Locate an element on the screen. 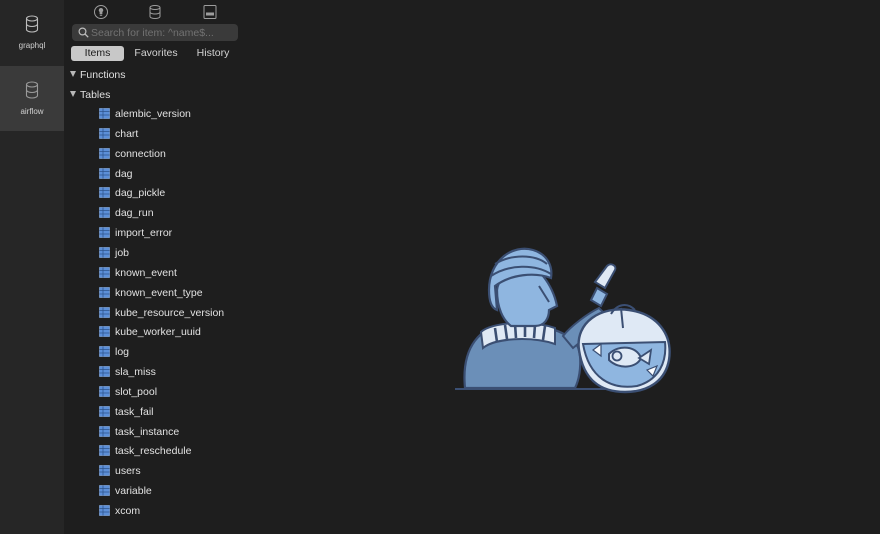 The height and width of the screenshot is (534, 880). tree-group-tables: Tables is located at coordinates (90, 95).